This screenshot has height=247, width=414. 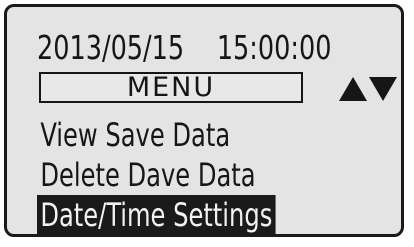 I want to click on menu-item-label: Date/Time Settings, so click(x=156, y=215).